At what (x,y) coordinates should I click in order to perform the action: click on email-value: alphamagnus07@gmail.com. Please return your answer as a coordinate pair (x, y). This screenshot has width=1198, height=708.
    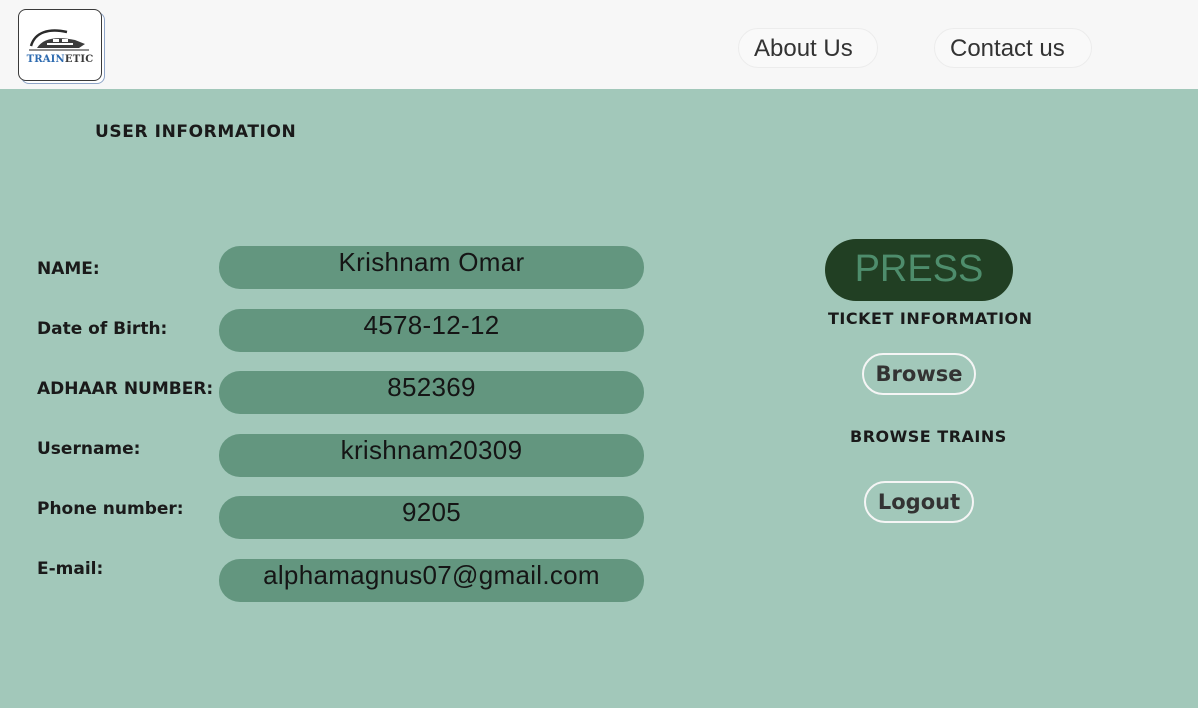
    Looking at the image, I should click on (431, 580).